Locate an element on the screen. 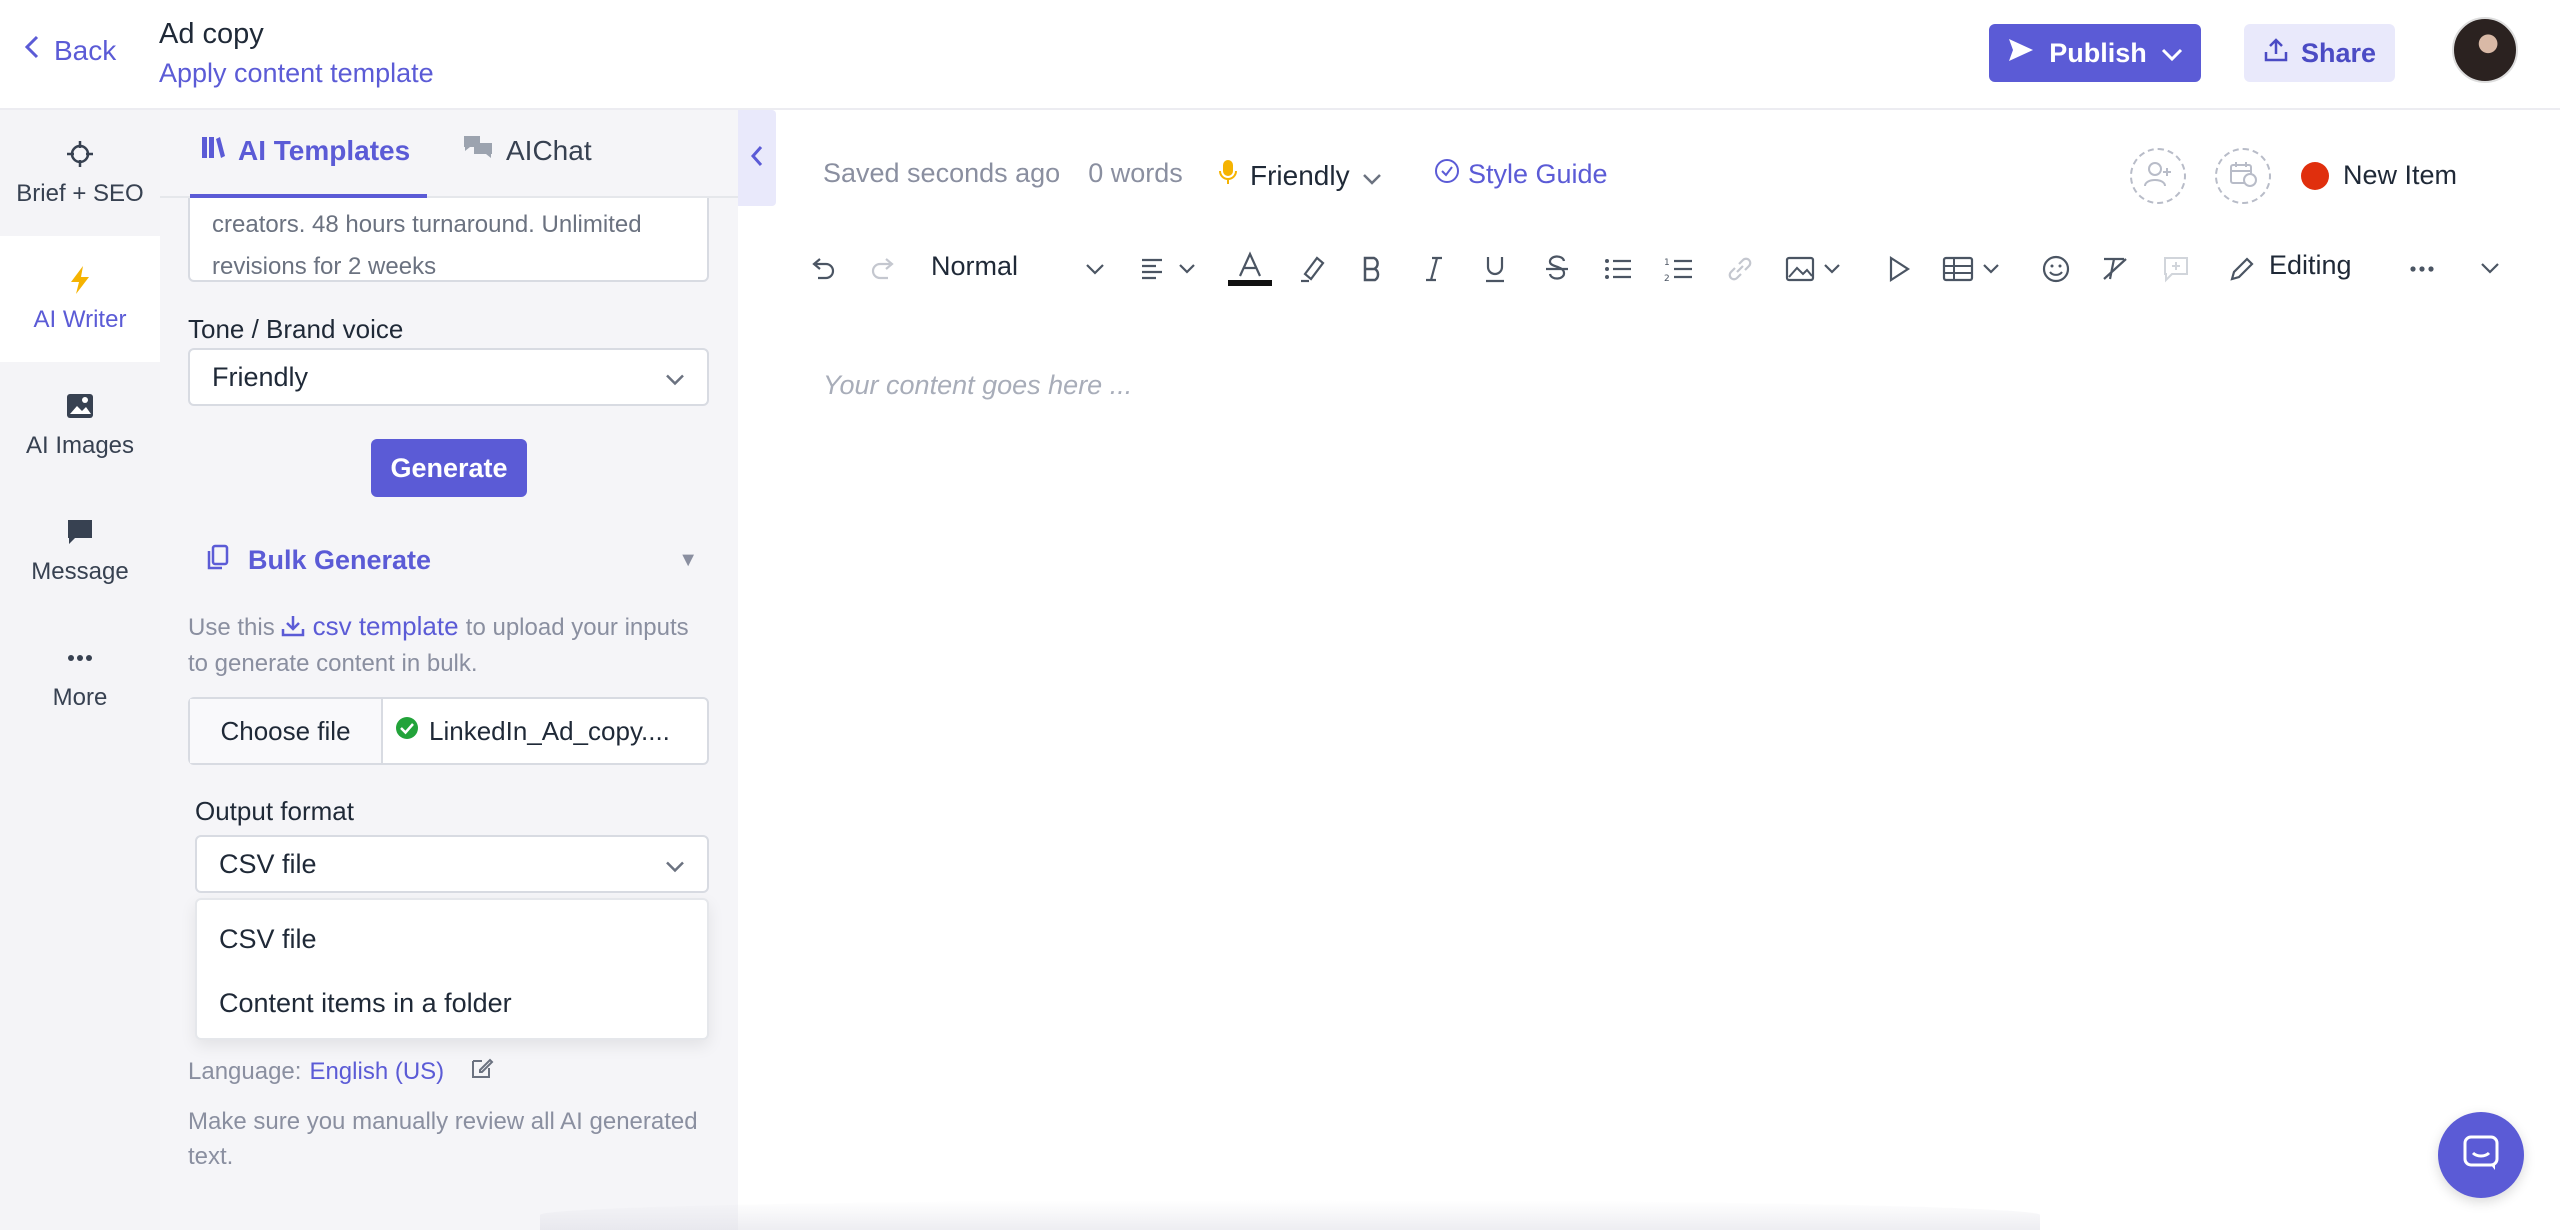  image-insert-icon is located at coordinates (1815, 269).